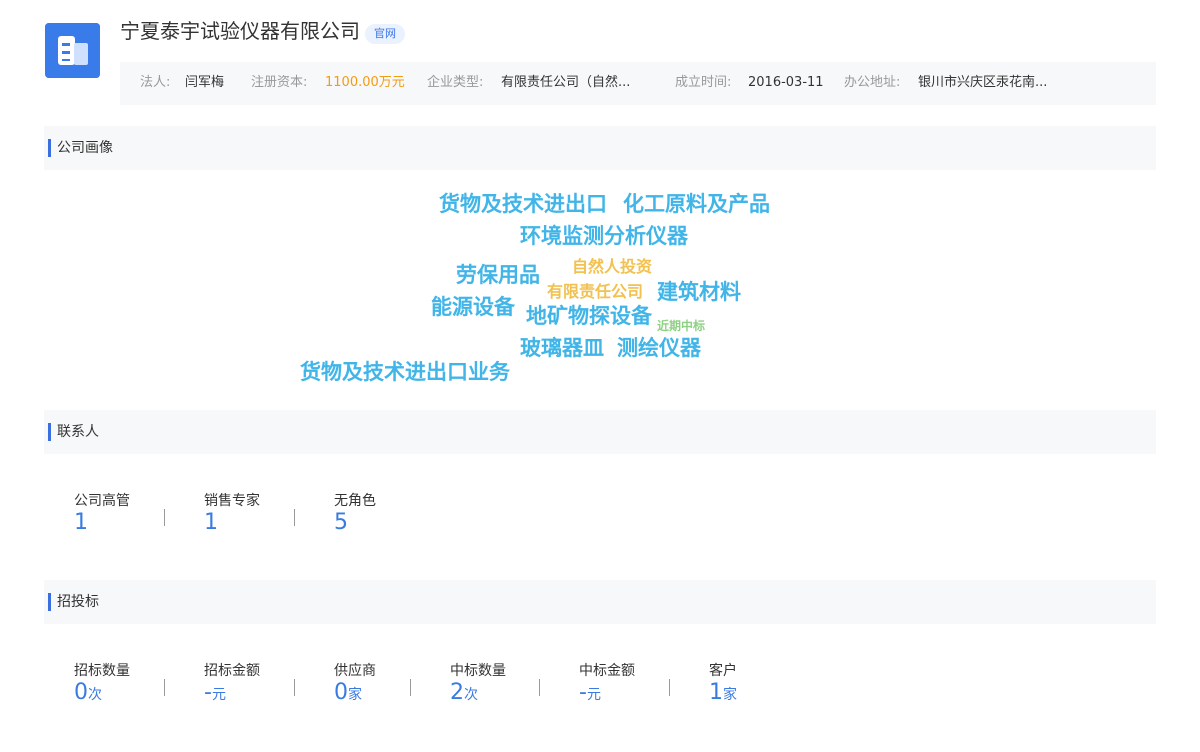  I want to click on stat-label: 招标数量, so click(102, 671).